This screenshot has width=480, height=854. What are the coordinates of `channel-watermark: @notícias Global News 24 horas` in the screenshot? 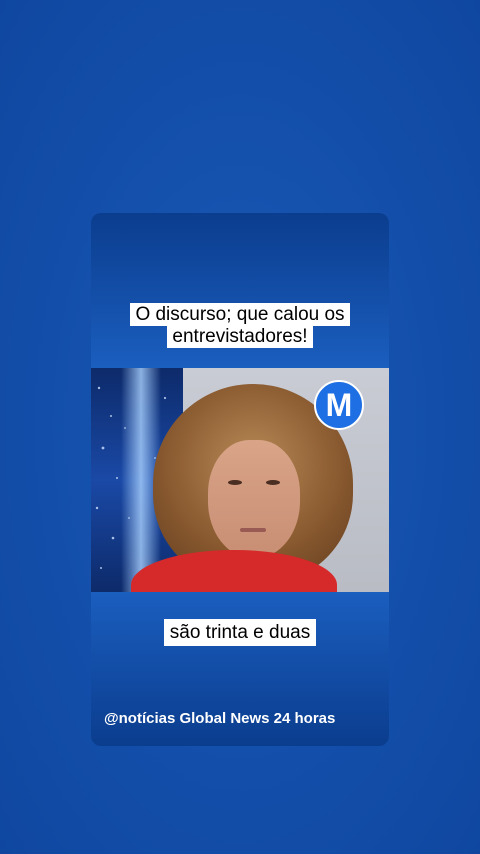 It's located at (220, 718).